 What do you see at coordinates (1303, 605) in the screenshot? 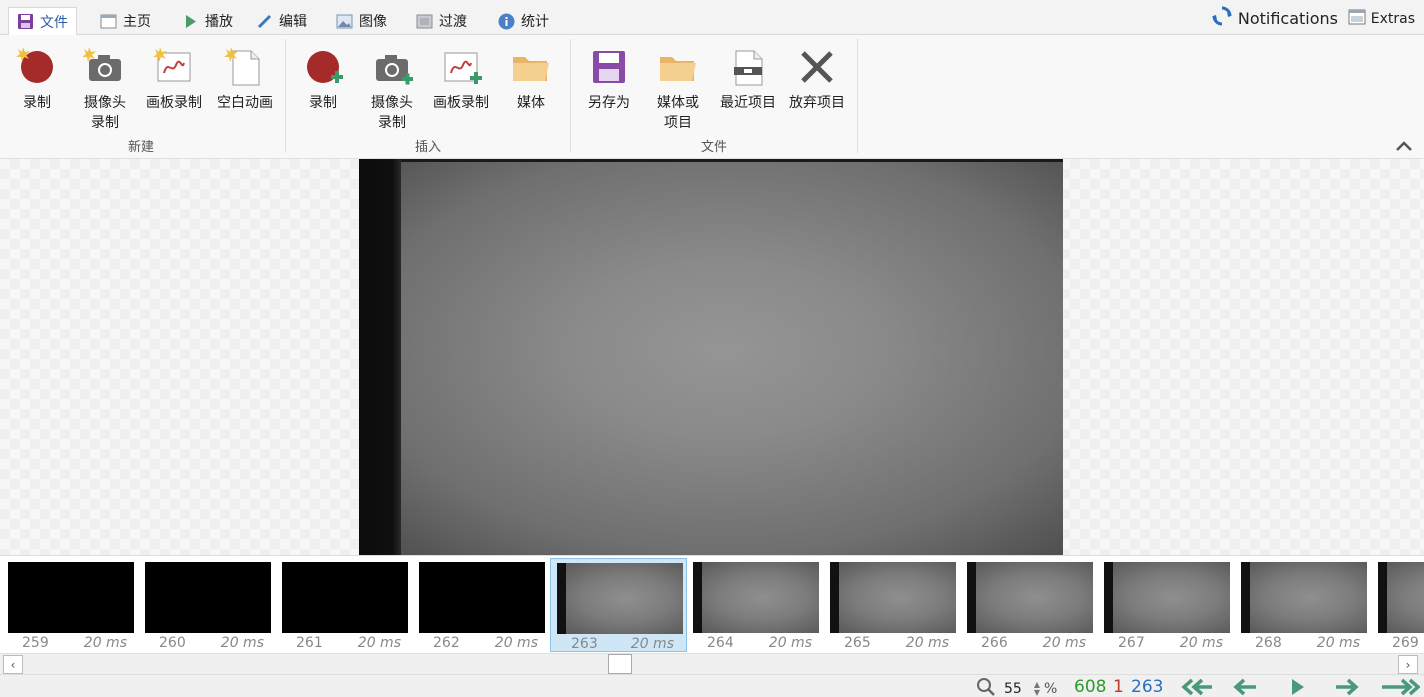
I see `frame-thumbnail: 268 20 ms` at bounding box center [1303, 605].